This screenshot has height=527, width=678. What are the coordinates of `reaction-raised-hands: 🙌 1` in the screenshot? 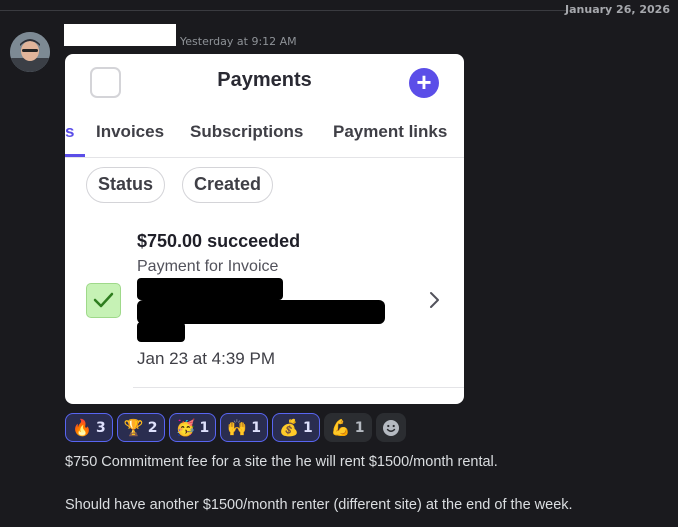 It's located at (244, 427).